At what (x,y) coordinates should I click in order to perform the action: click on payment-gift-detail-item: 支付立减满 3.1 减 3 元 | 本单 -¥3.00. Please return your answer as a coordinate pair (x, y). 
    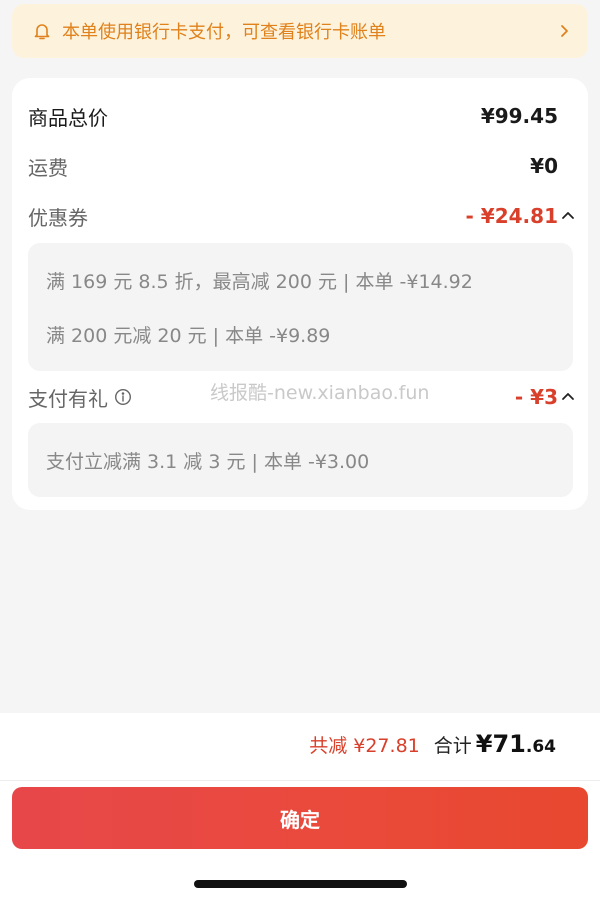
    Looking at the image, I should click on (208, 462).